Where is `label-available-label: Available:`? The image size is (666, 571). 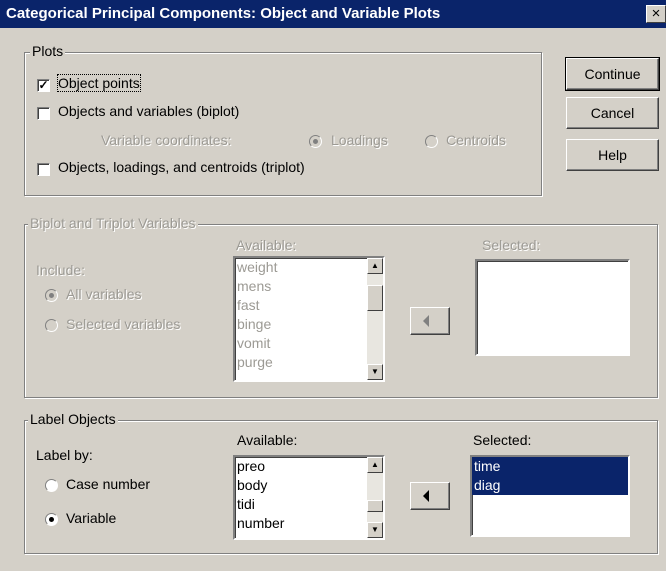
label-available-label: Available: is located at coordinates (267, 440).